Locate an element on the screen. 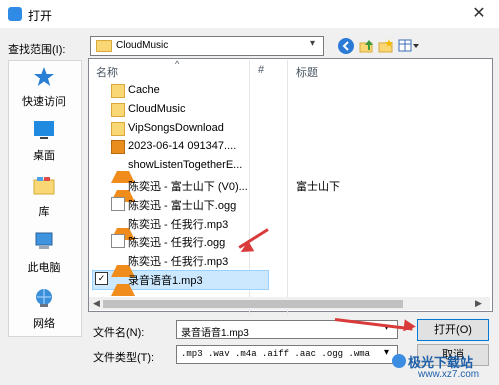  computer-icon is located at coordinates (44, 242).